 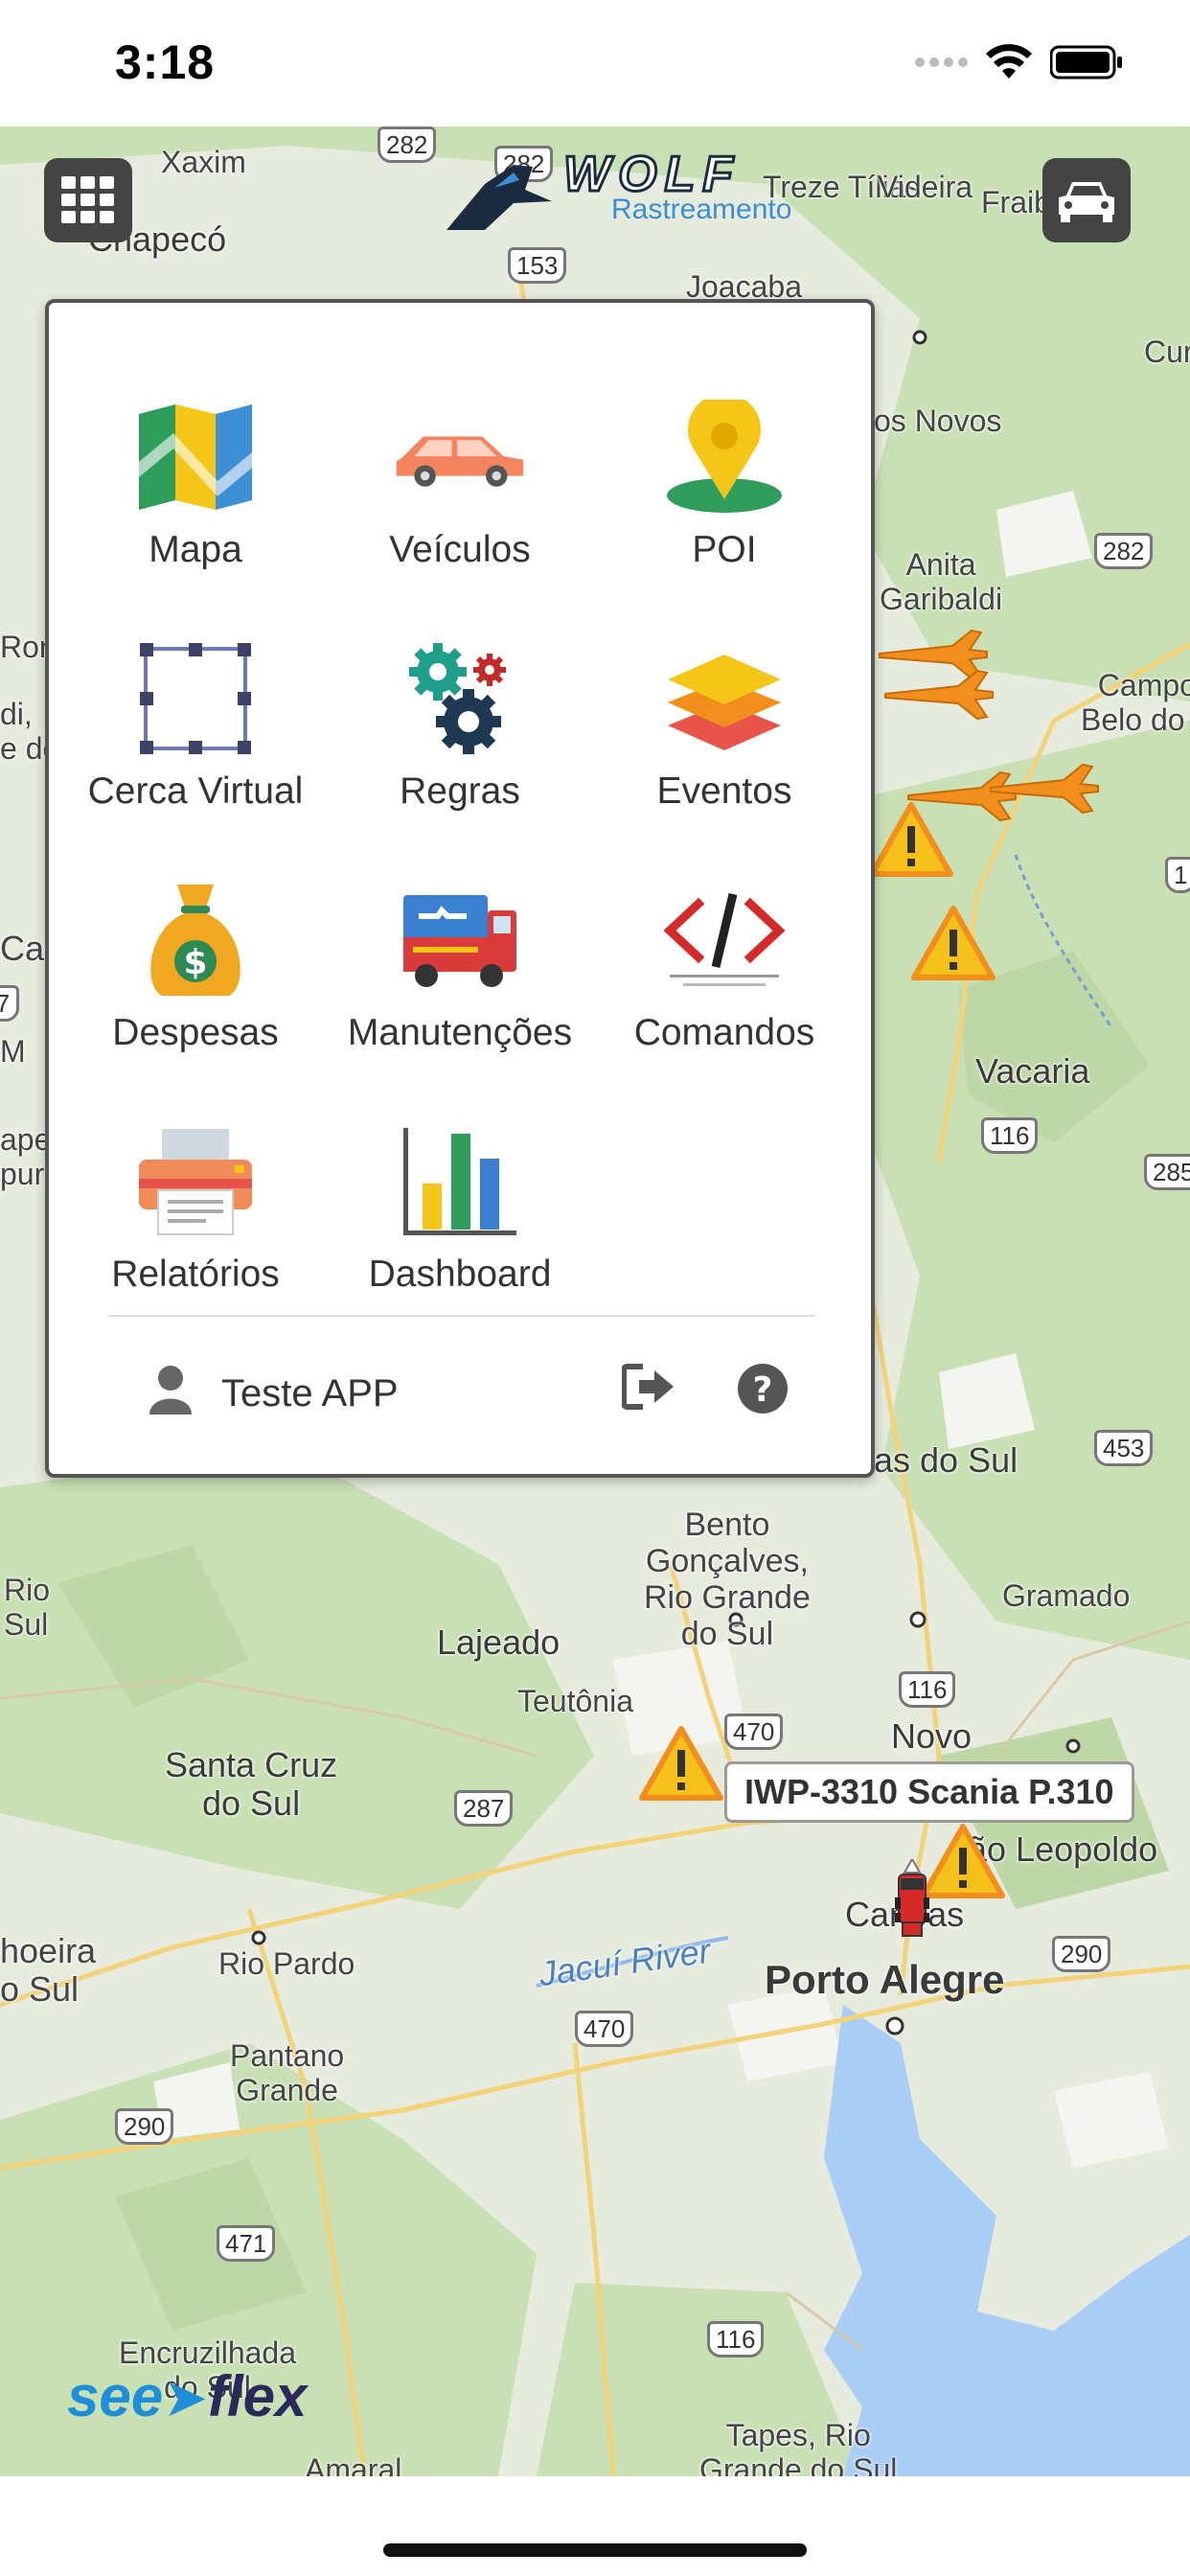 What do you see at coordinates (724, 1032) in the screenshot?
I see `menu-item-label: Comandos` at bounding box center [724, 1032].